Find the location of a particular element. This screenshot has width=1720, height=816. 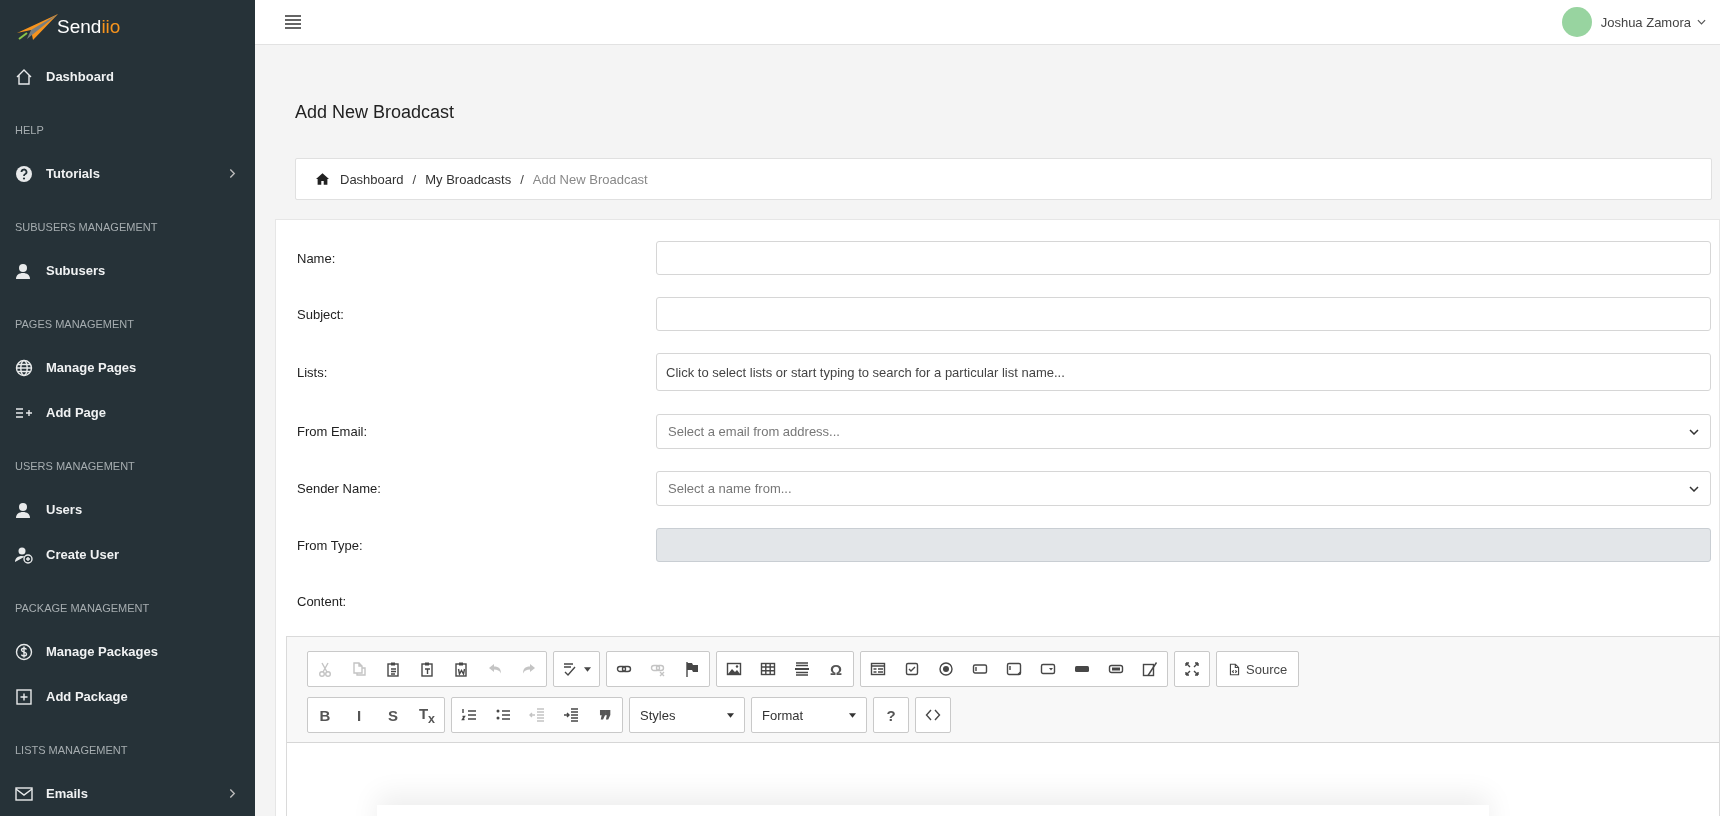

outdent-icon is located at coordinates (537, 715).